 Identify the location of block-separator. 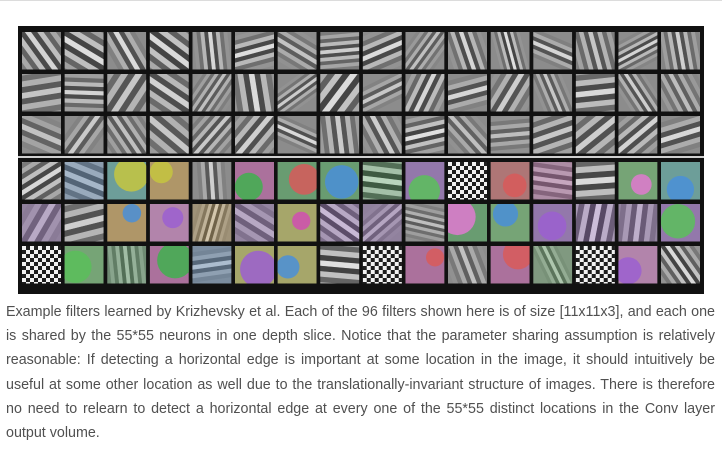
(361, 157).